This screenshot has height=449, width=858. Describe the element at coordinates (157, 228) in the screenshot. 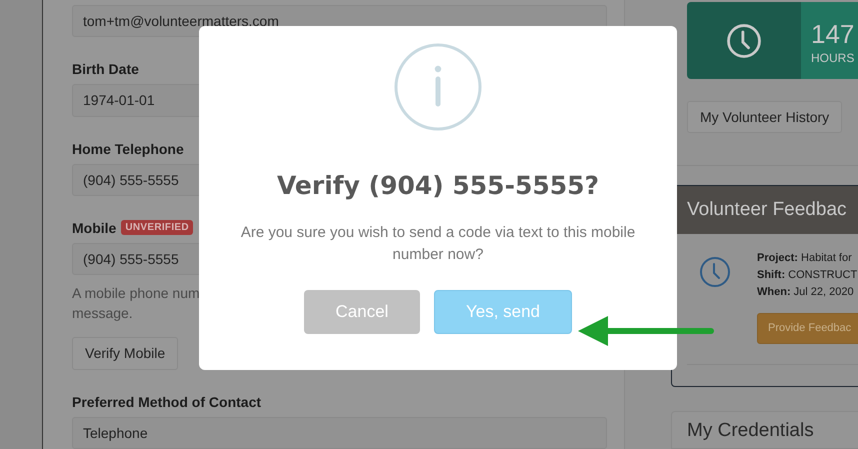

I see `status-badge: UNVERIFIED` at that location.